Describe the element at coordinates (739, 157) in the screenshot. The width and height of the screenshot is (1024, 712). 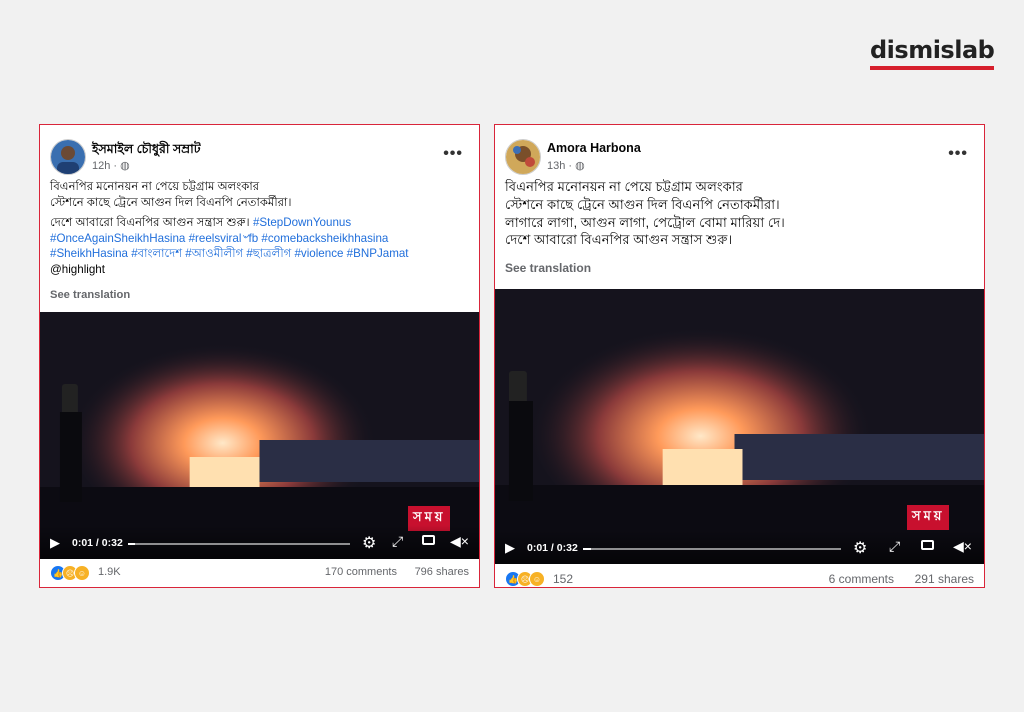
I see `post-header: Amora Harbona 13h · ◍ •••` at that location.